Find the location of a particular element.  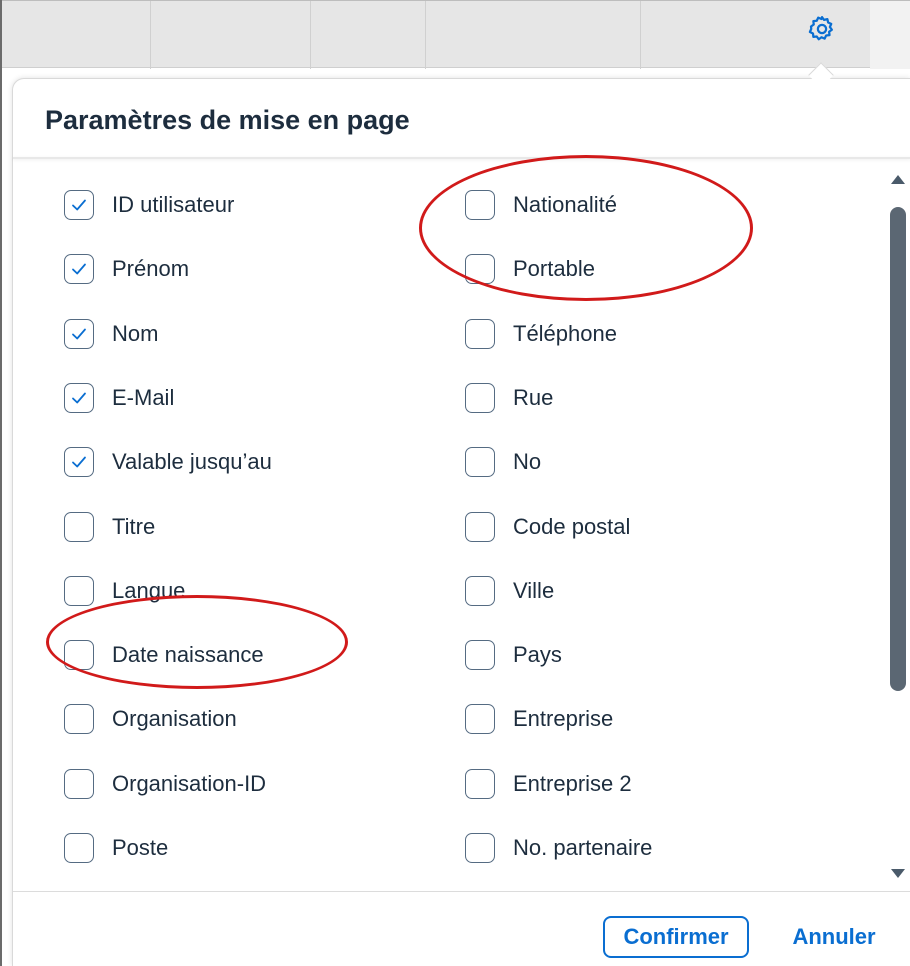

field-option-label: Titre is located at coordinates (134, 526).